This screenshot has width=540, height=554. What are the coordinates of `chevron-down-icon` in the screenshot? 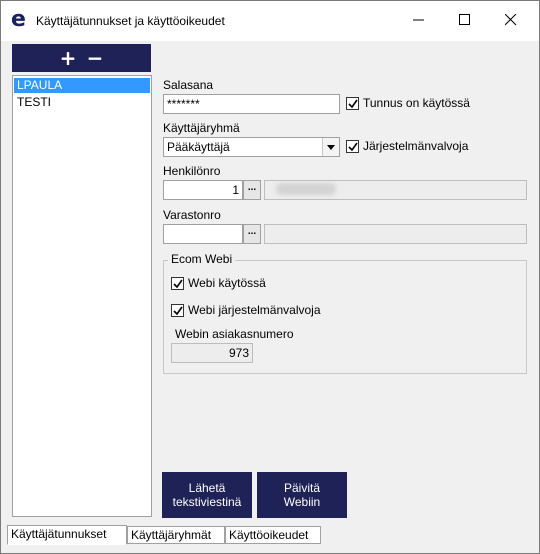 It's located at (331, 147).